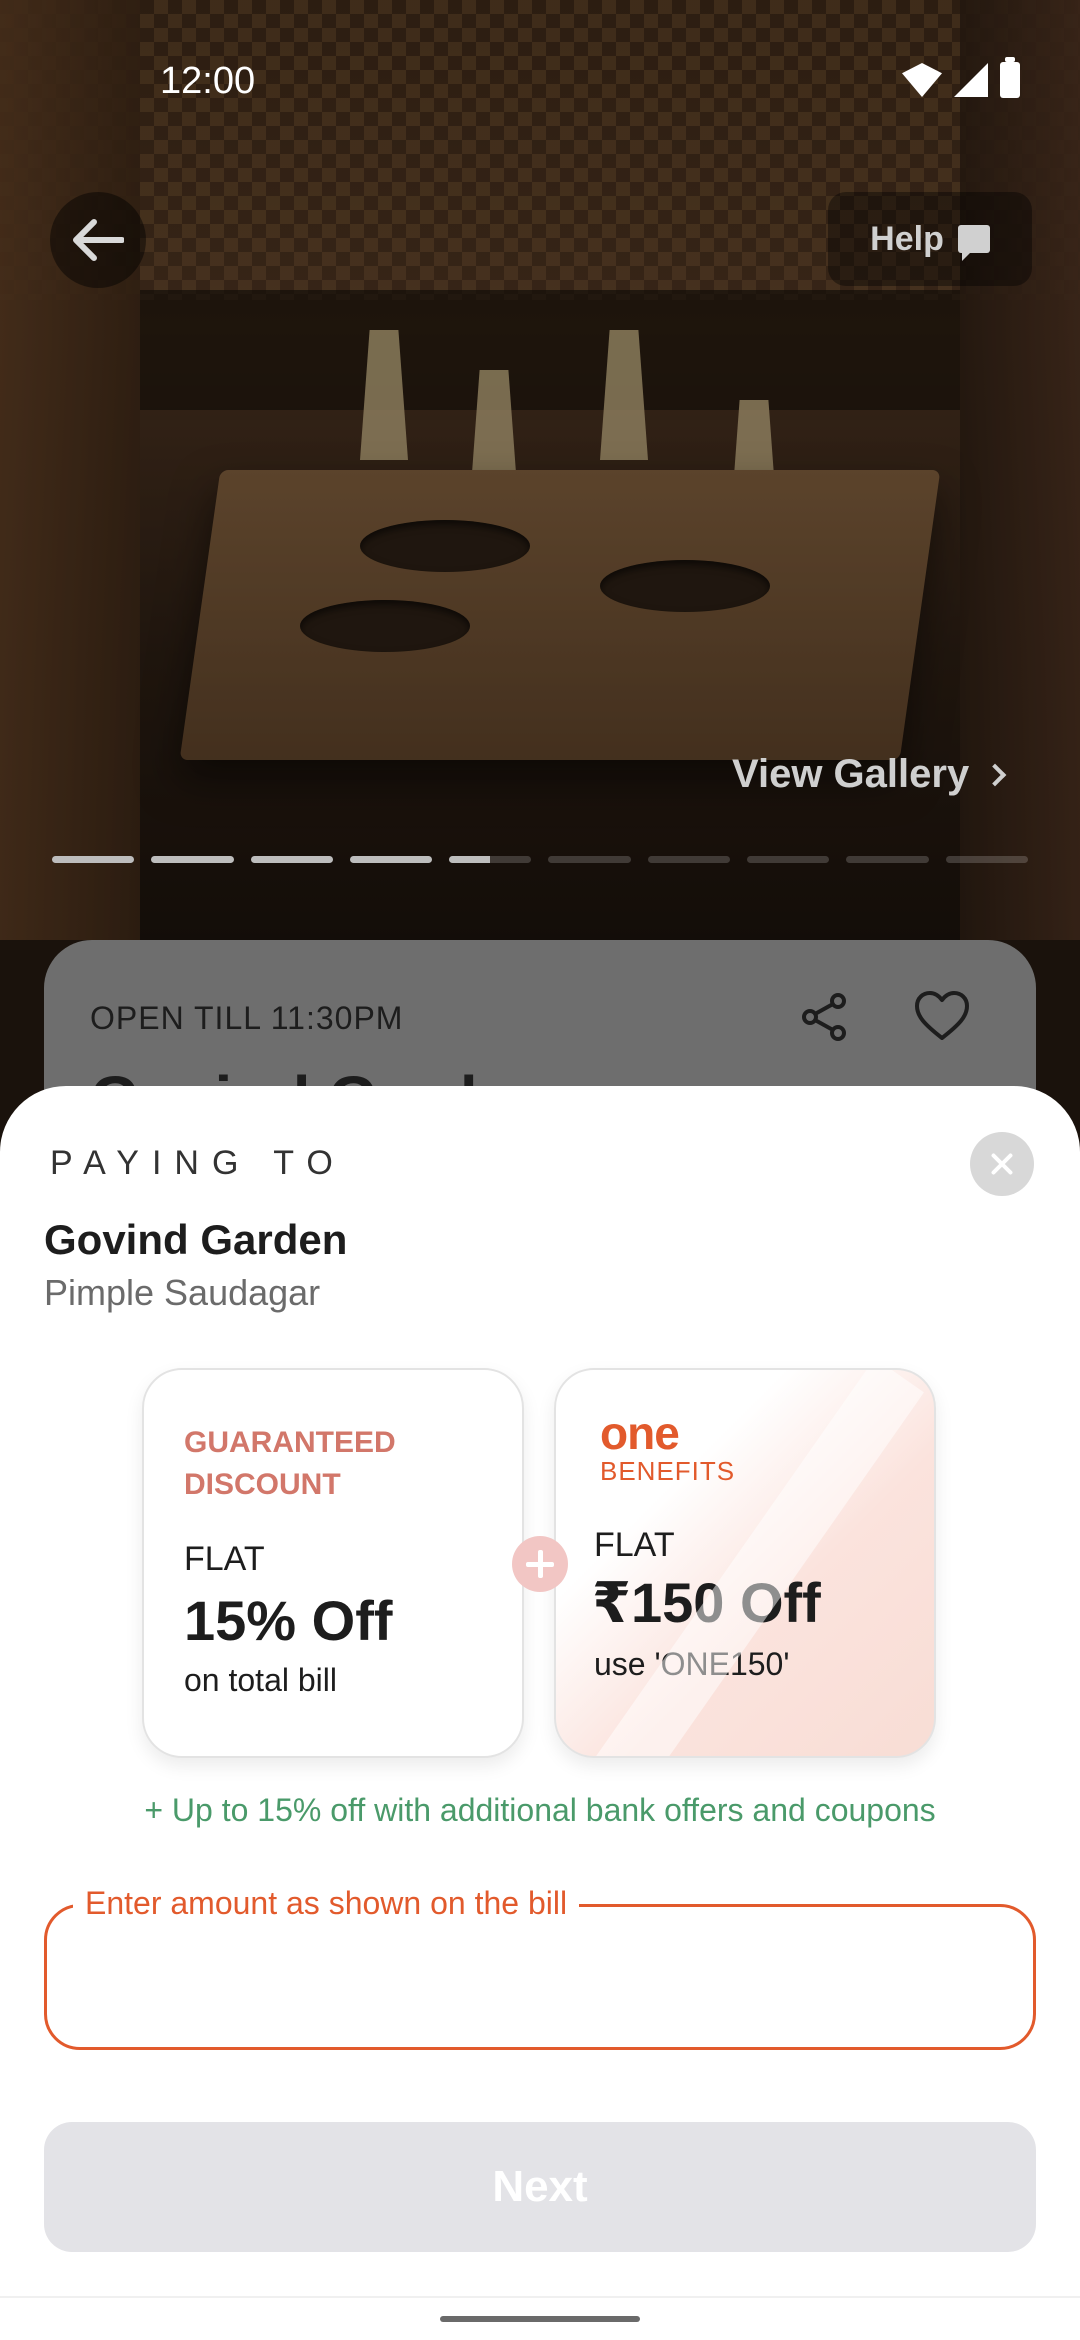  Describe the element at coordinates (1010, 77) in the screenshot. I see `battery-icon` at that location.